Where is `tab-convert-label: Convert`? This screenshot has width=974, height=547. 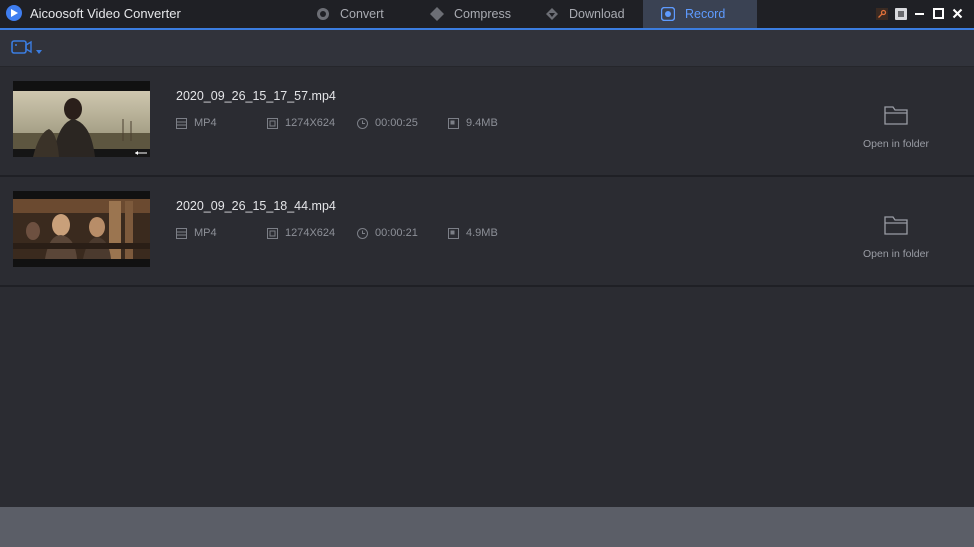 tab-convert-label: Convert is located at coordinates (362, 14).